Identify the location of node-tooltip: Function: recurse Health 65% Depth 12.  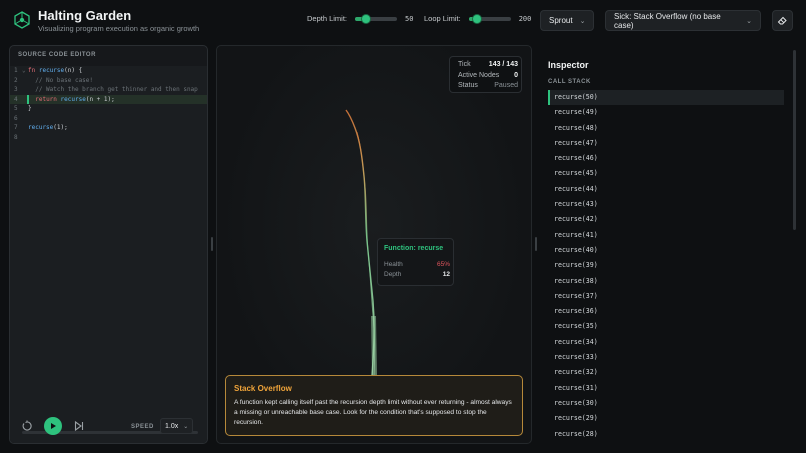
(415, 262).